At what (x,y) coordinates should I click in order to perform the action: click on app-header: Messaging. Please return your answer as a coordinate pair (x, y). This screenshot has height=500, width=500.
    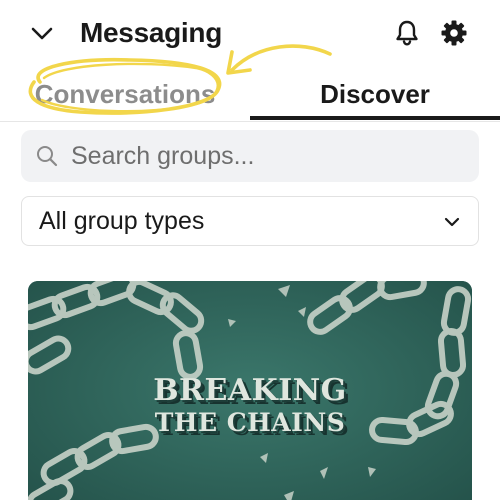
    Looking at the image, I should click on (250, 33).